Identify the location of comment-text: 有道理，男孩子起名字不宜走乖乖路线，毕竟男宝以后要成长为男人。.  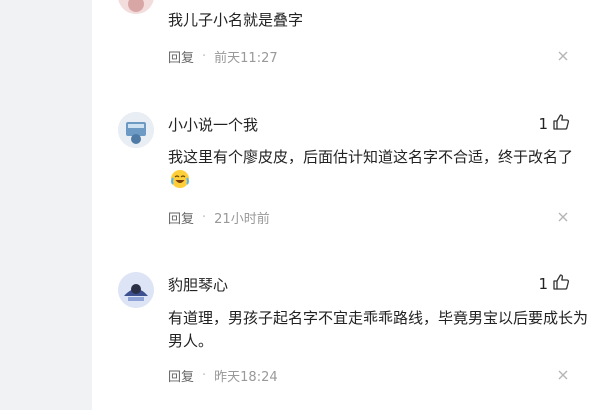
(378, 329).